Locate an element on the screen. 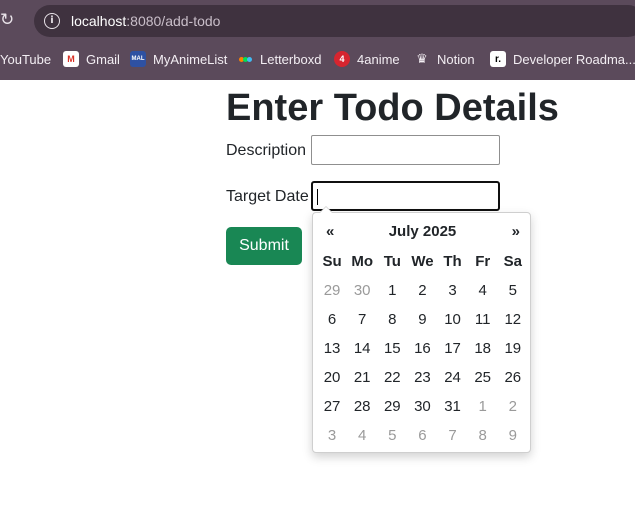 The height and width of the screenshot is (508, 635). day-cell: 18 is located at coordinates (483, 348).